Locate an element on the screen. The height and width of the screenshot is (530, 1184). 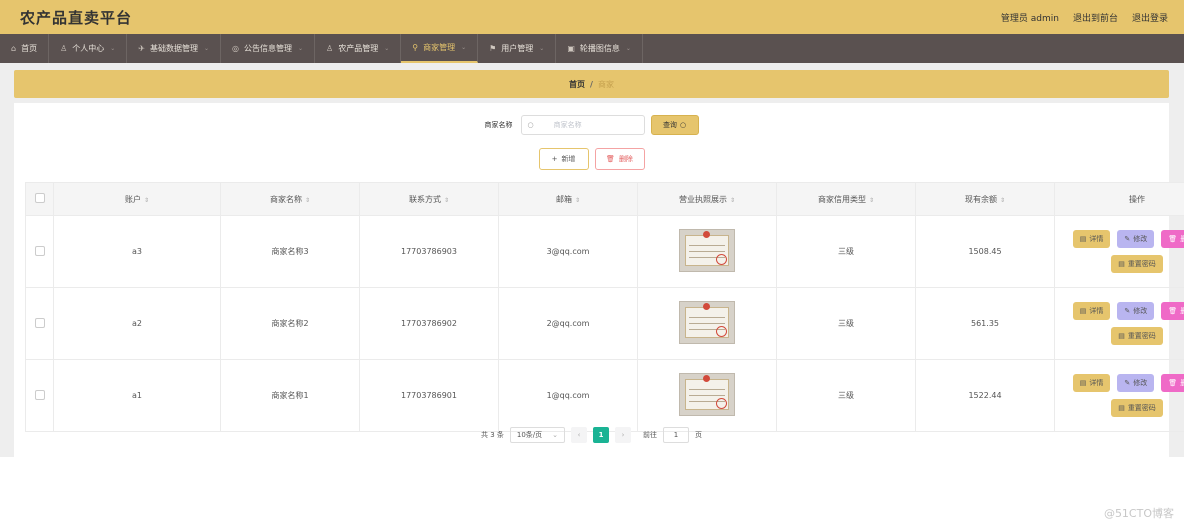
column-header: 营业执照展示 ⇕ is located at coordinates (707, 199).